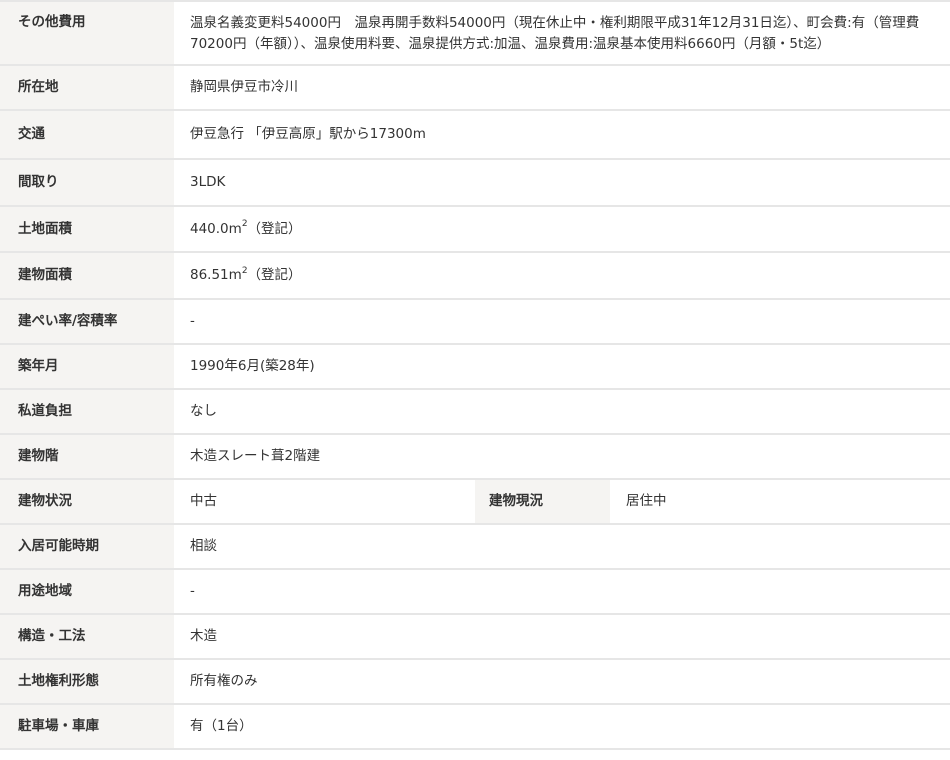  I want to click on row-label: 交通, so click(87, 134).